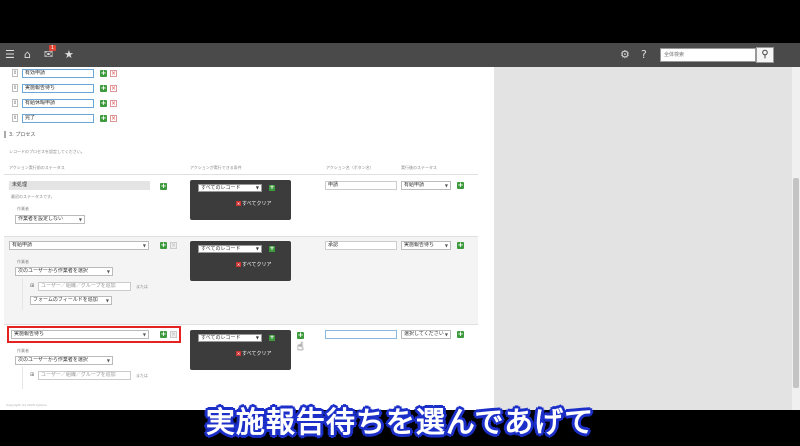 Image resolution: width=800 pixels, height=446 pixels. I want to click on after-status-value: 選択してください, so click(424, 334).